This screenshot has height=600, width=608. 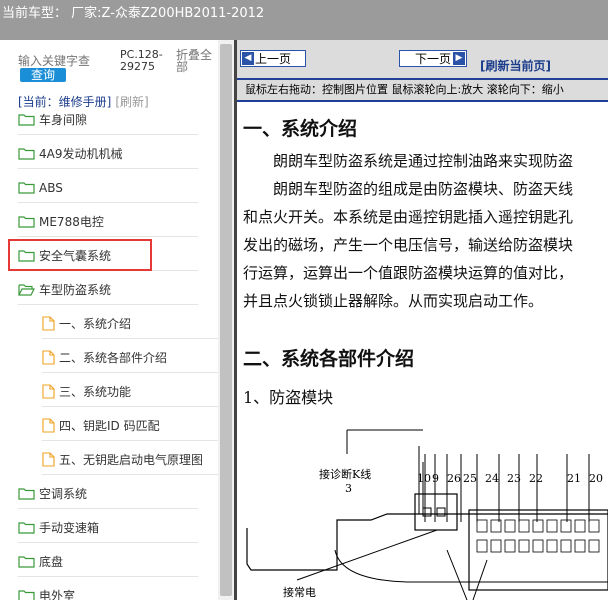 What do you see at coordinates (393, 301) in the screenshot?
I see `paragraph-line: 并且点火锁锁止器解除。从而实现启动工作。` at bounding box center [393, 301].